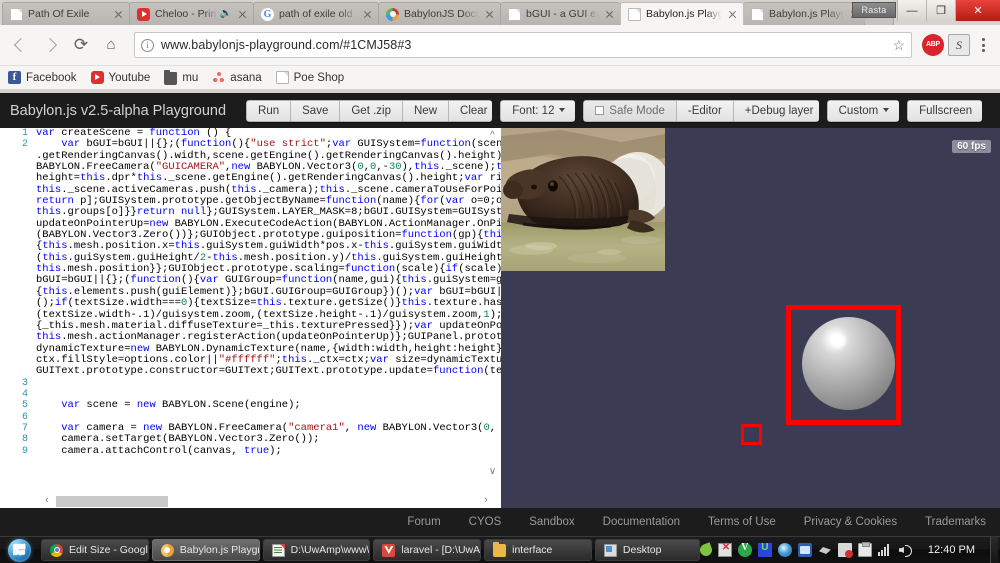 The width and height of the screenshot is (1000, 563). I want to click on fullscreen-button: Fullscreen, so click(944, 110).